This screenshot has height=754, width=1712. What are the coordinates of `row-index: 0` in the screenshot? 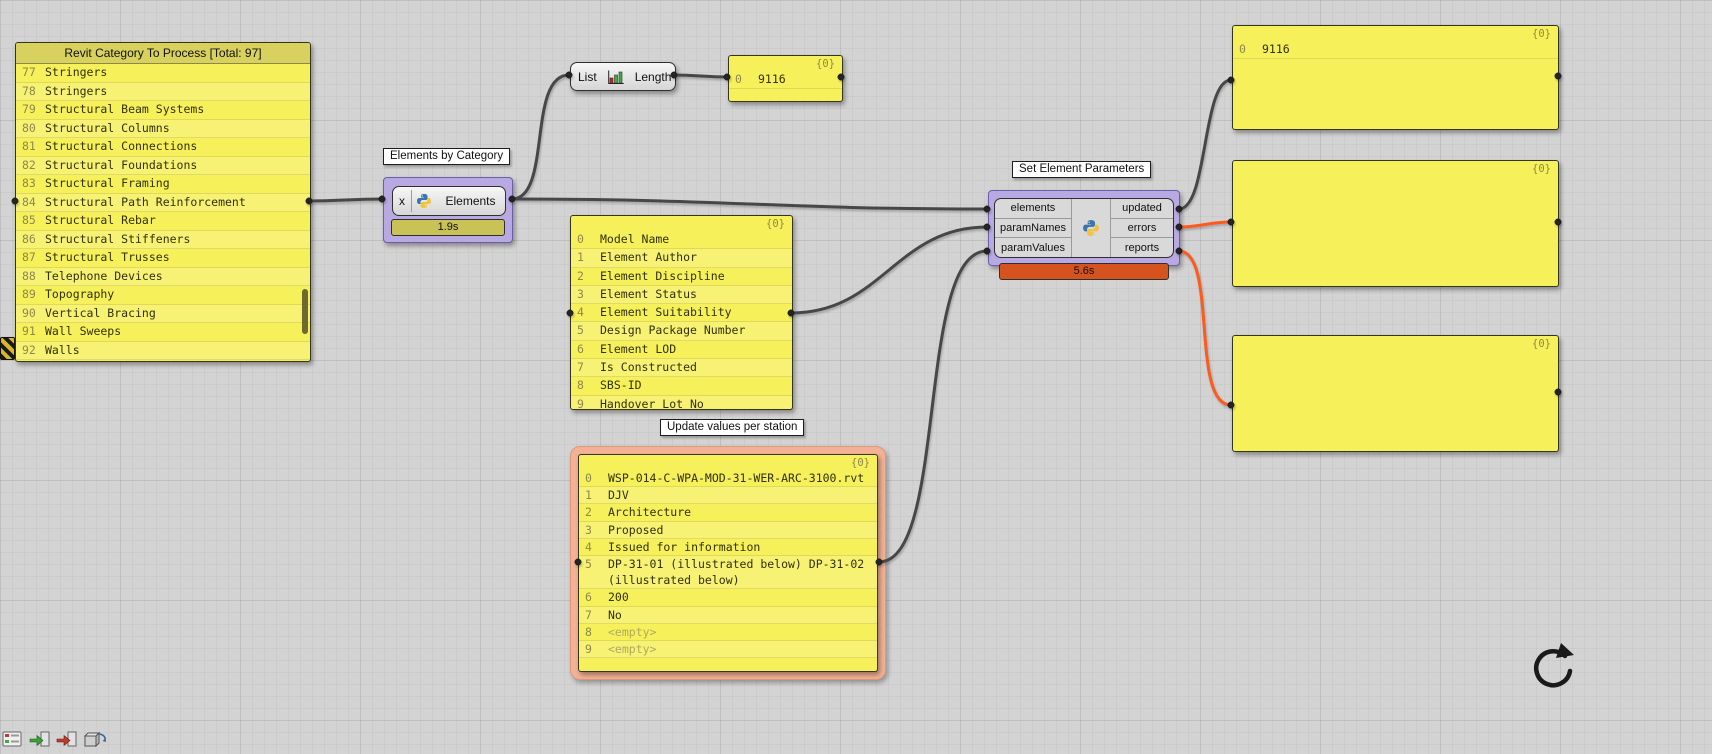 It's located at (1242, 49).